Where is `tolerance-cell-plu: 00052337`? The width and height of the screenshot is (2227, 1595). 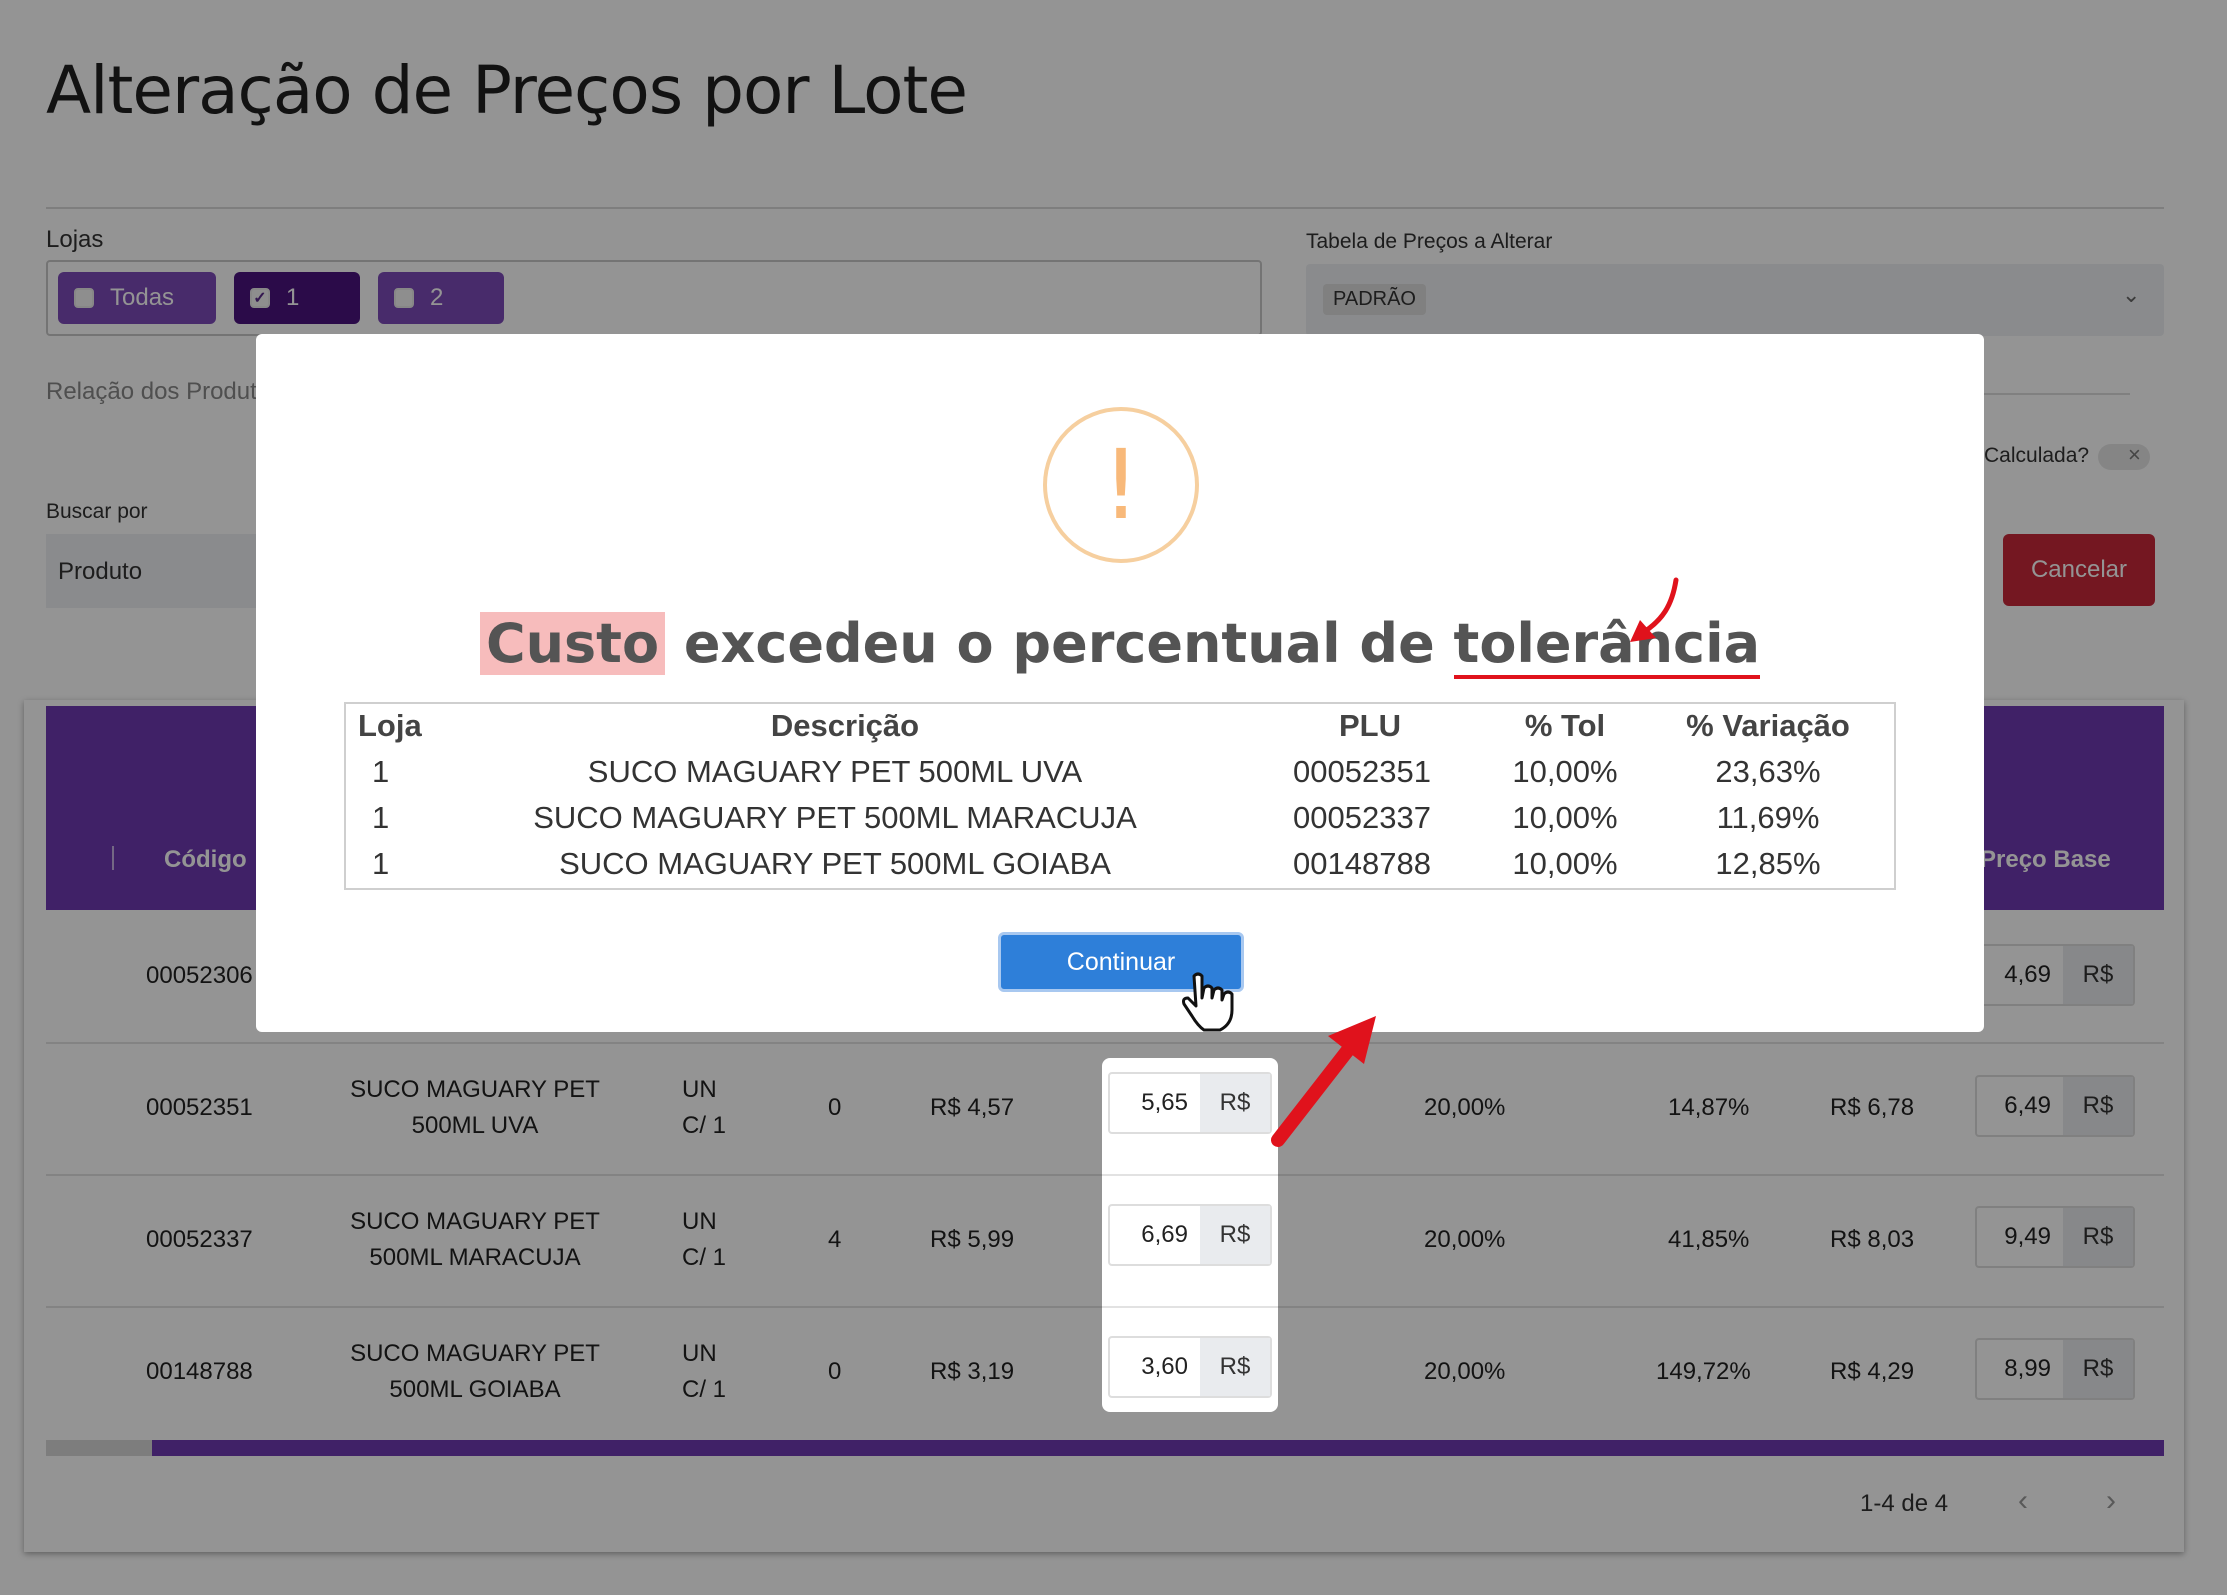
tolerance-cell-plu: 00052337 is located at coordinates (1362, 817).